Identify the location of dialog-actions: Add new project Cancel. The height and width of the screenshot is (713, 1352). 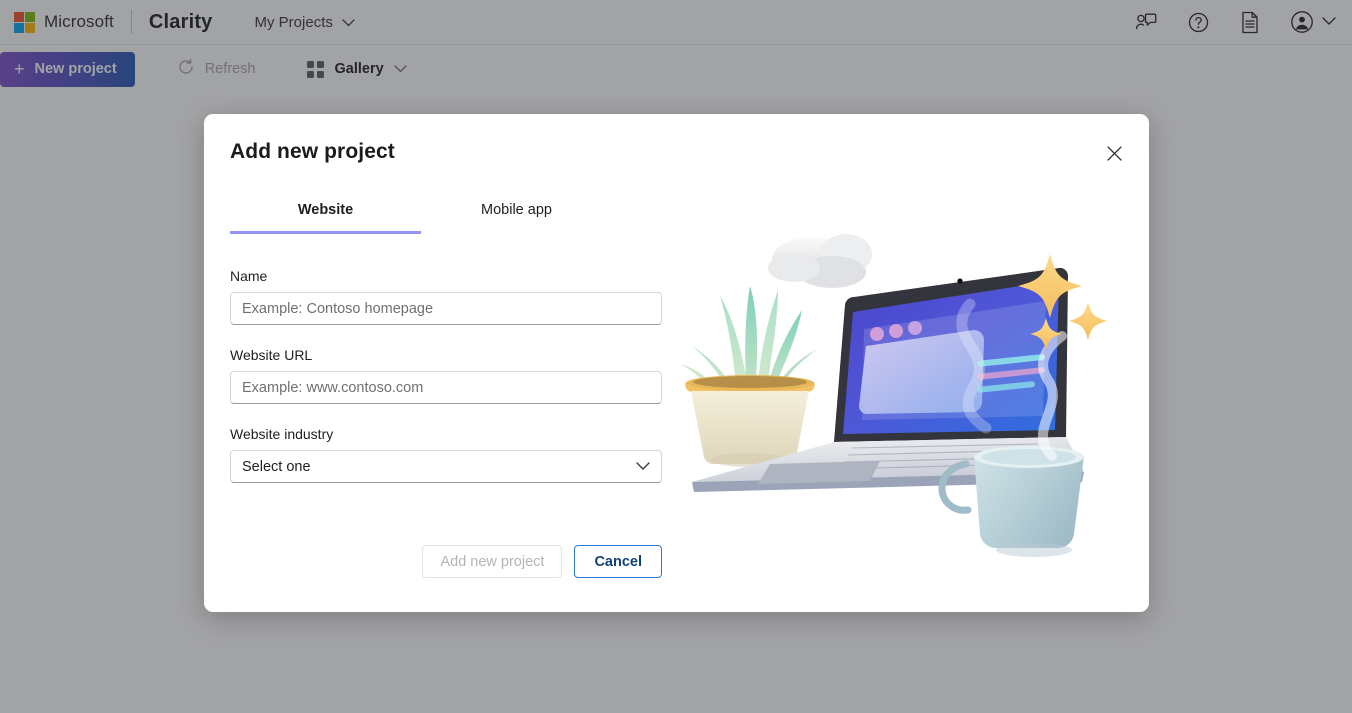
(446, 561).